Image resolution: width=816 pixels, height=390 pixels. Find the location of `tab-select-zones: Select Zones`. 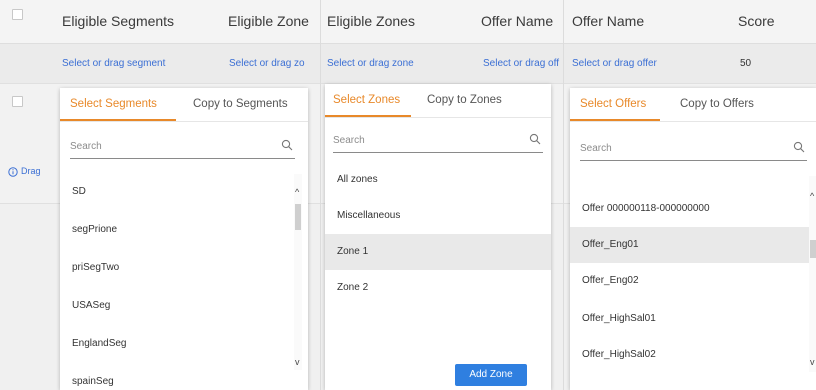

tab-select-zones: Select Zones is located at coordinates (366, 100).